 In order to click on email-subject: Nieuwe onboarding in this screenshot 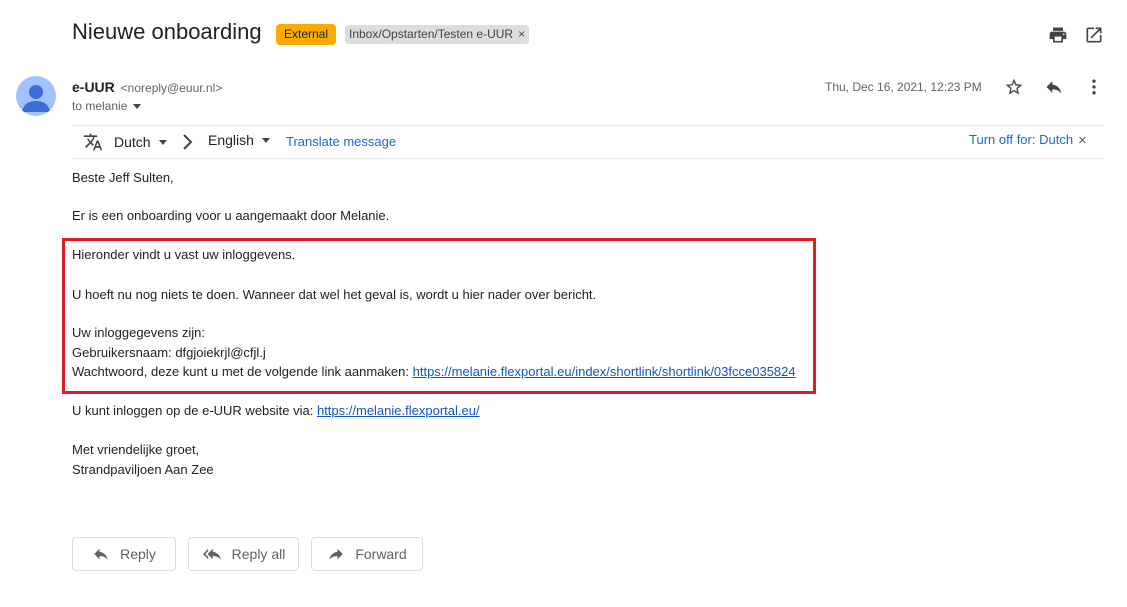, I will do `click(167, 31)`.